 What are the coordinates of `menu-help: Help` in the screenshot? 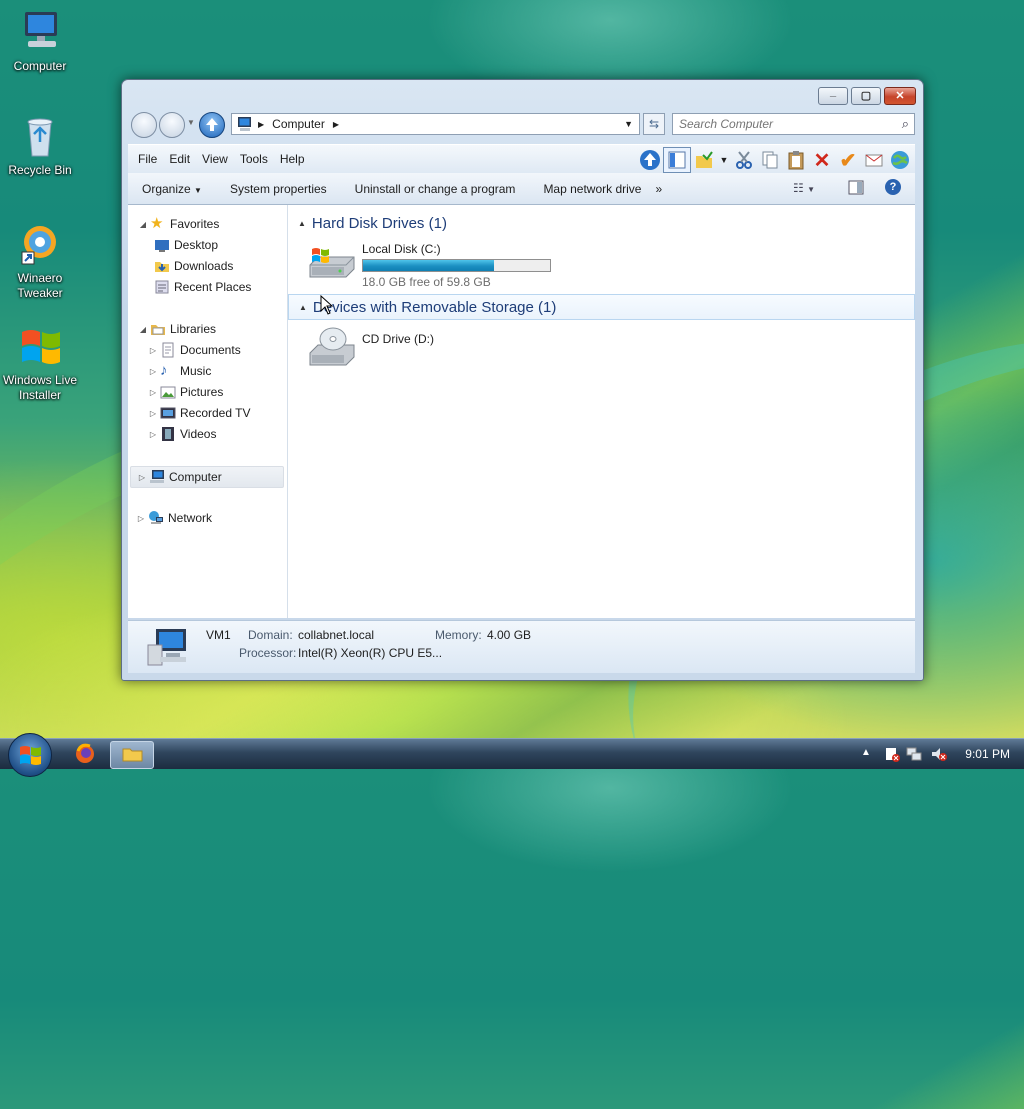 It's located at (292, 159).